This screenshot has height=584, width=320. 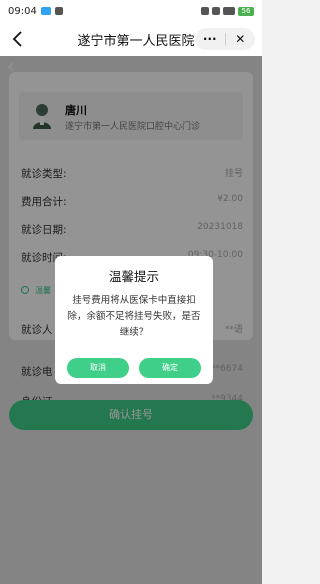 I want to click on more-button: ···, so click(x=210, y=39).